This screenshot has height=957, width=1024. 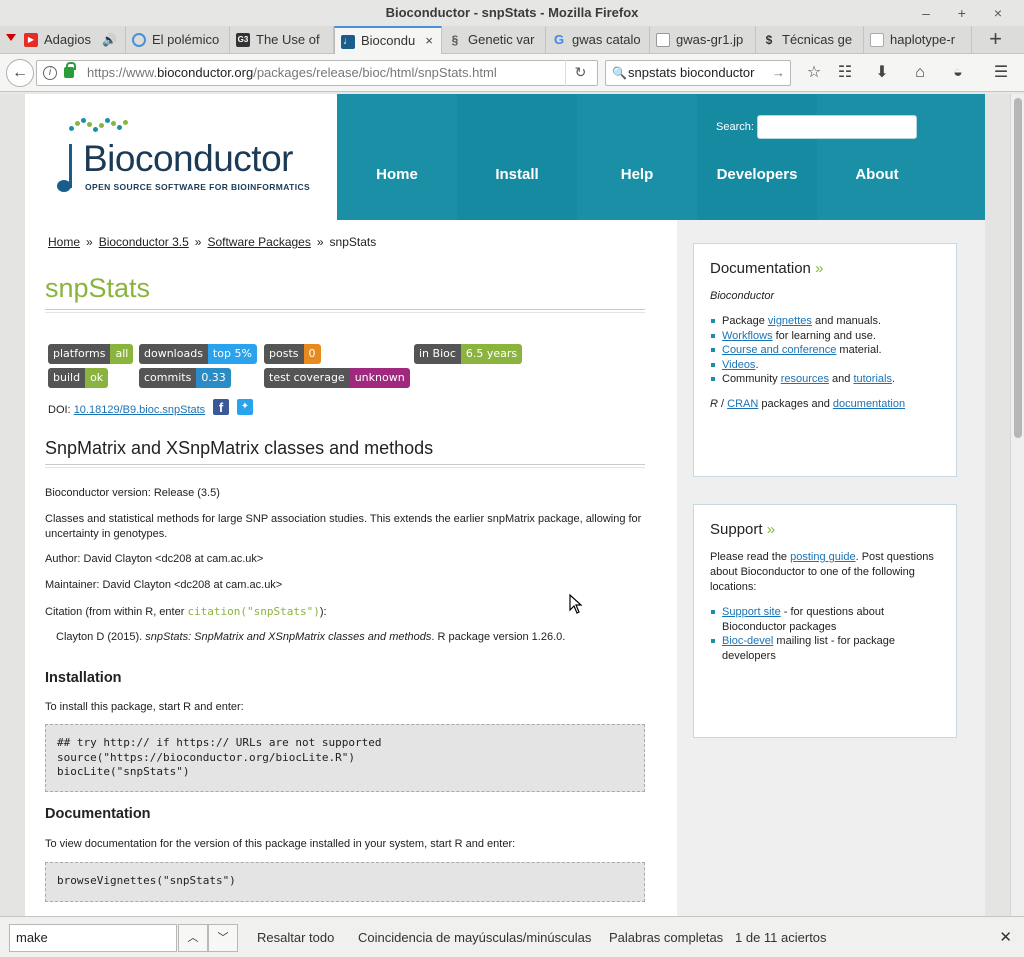 What do you see at coordinates (747, 641) in the screenshot?
I see `bioc-devel-link: Bioc-devel` at bounding box center [747, 641].